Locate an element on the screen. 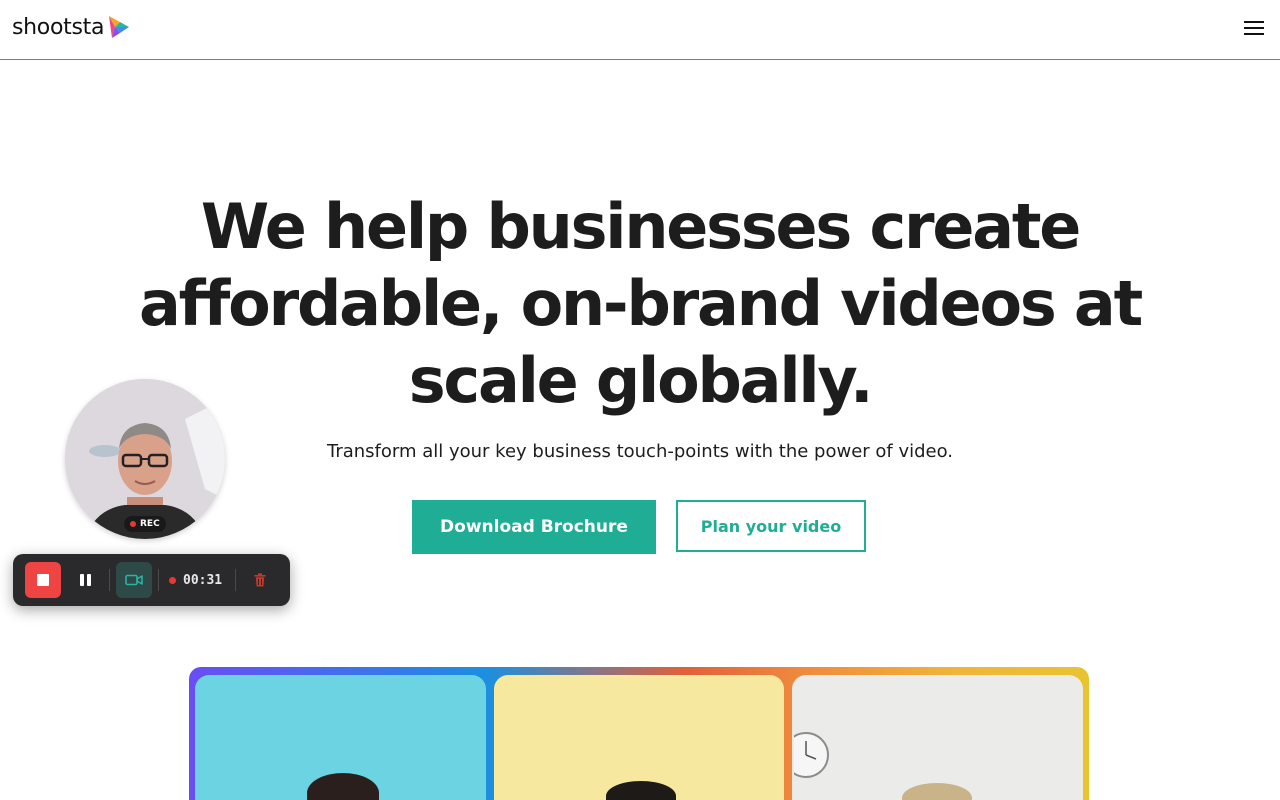 The image size is (1280, 800). pause-icon is located at coordinates (81, 580).